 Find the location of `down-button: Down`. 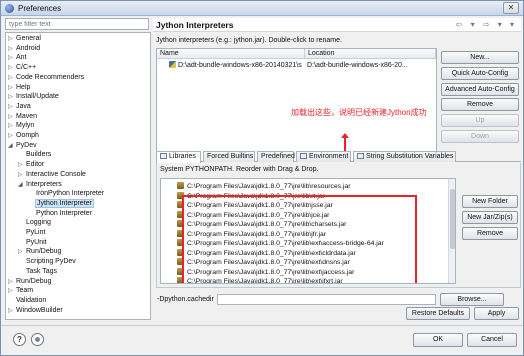

down-button: Down is located at coordinates (480, 136).